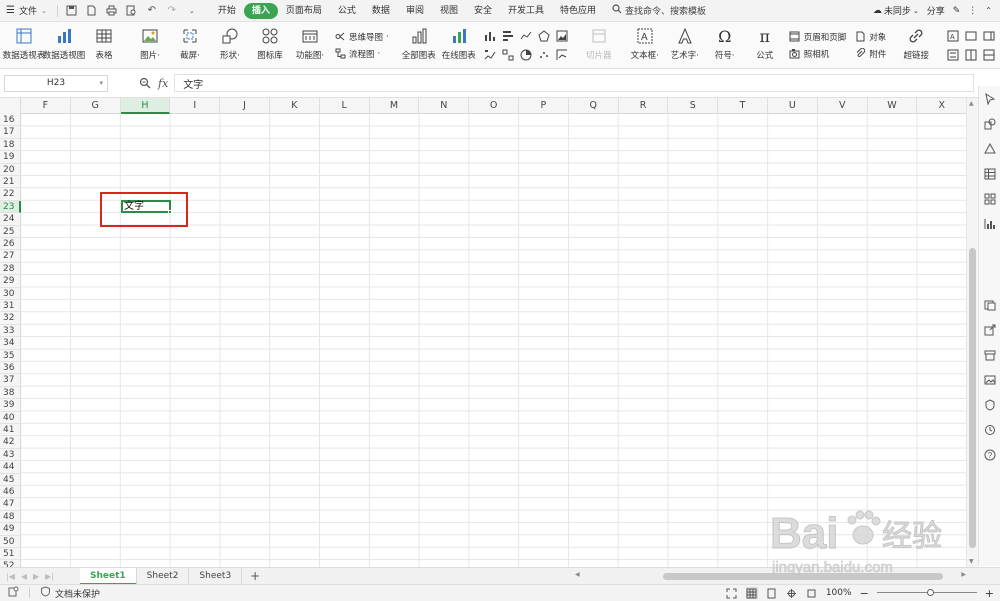 Image resolution: width=1000 pixels, height=601 pixels. What do you see at coordinates (163, 83) in the screenshot?
I see `insert-function-button: fx` at bounding box center [163, 83].